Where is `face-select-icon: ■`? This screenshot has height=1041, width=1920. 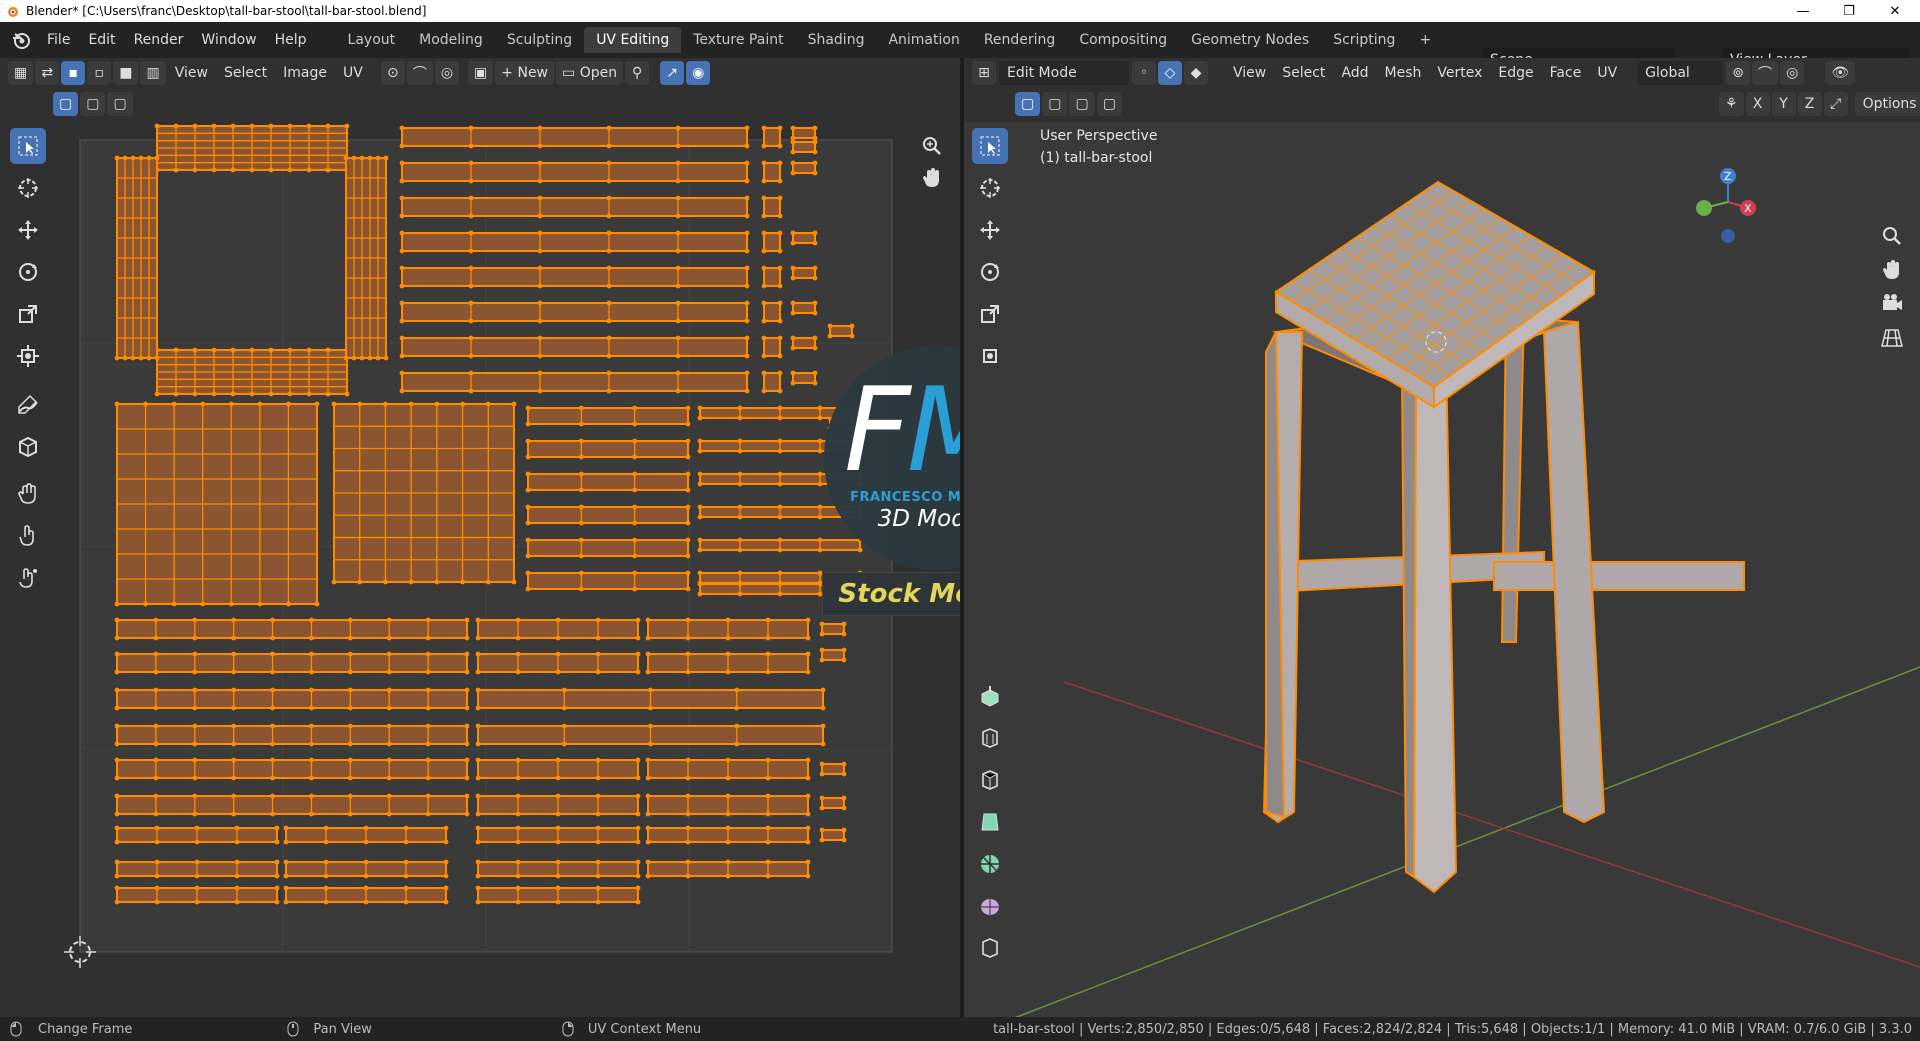 face-select-icon: ■ is located at coordinates (126, 73).